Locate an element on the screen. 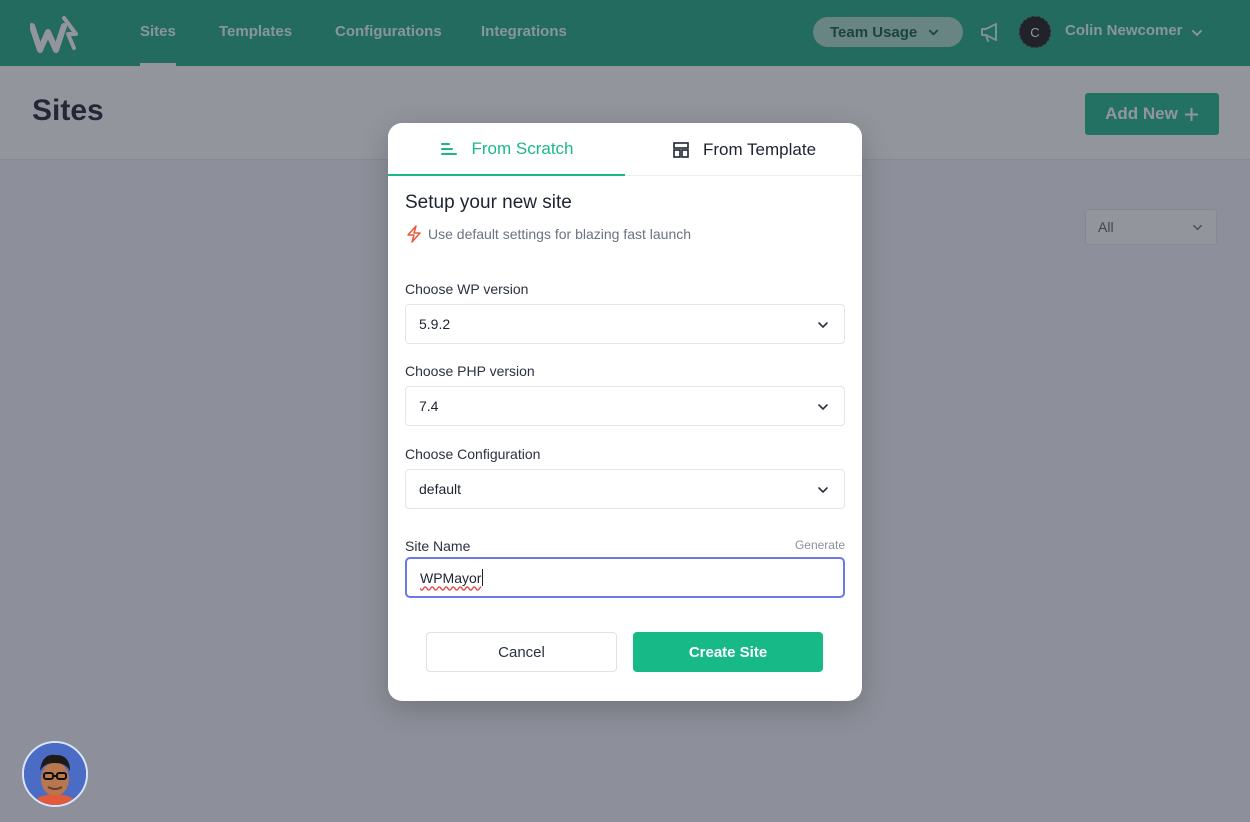 The image size is (1250, 822). tab-from-template: From Template is located at coordinates (743, 149).